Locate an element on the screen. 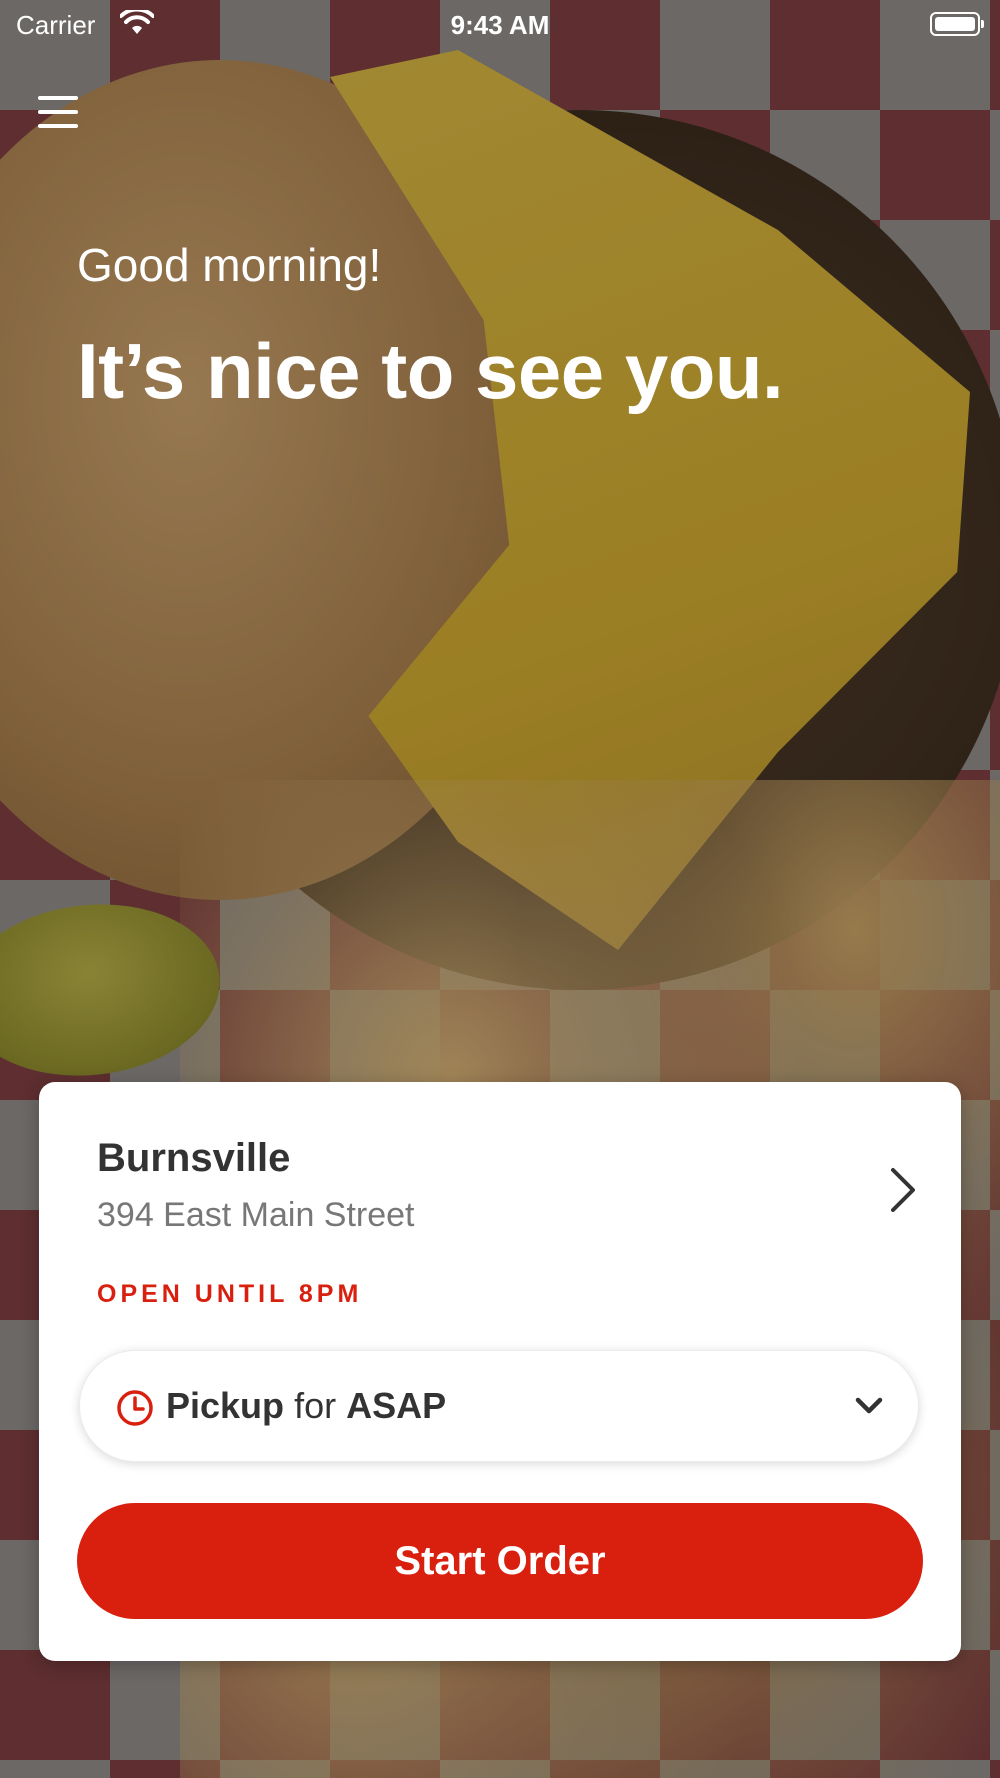  location-name: Burnsville is located at coordinates (194, 1158).